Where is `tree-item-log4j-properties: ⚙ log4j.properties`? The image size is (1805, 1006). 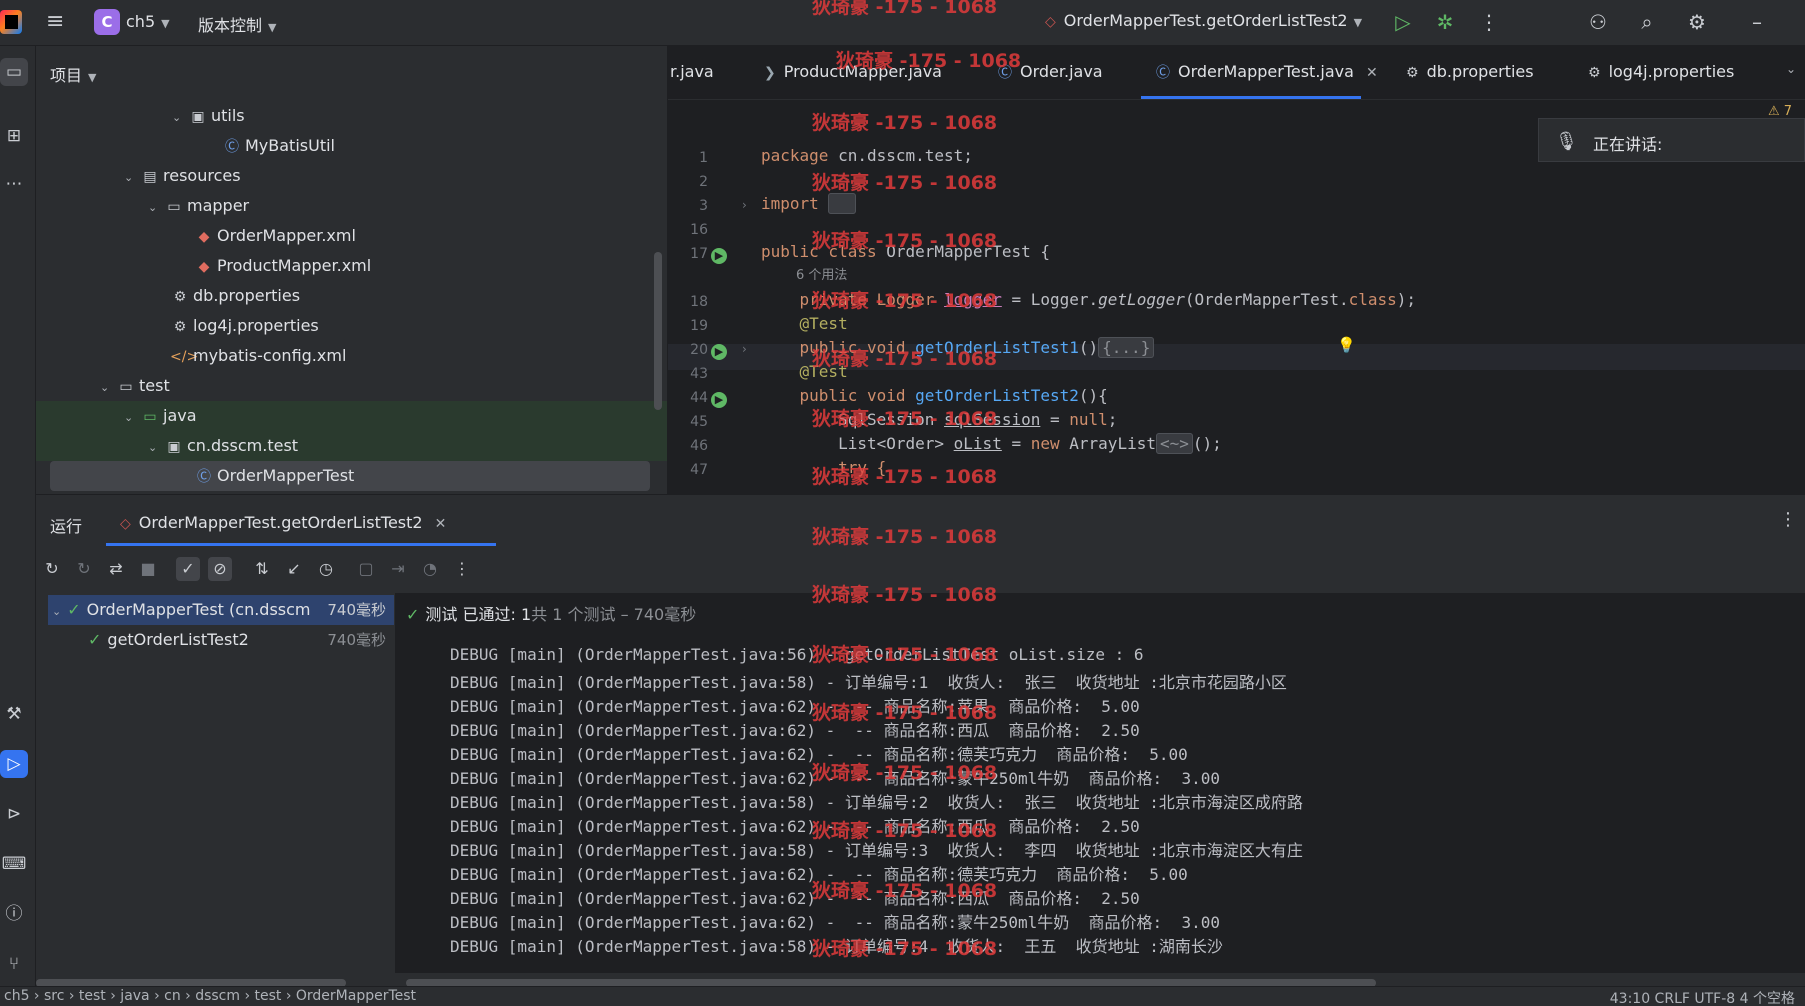 tree-item-log4j-properties: ⚙ log4j.properties is located at coordinates (351, 326).